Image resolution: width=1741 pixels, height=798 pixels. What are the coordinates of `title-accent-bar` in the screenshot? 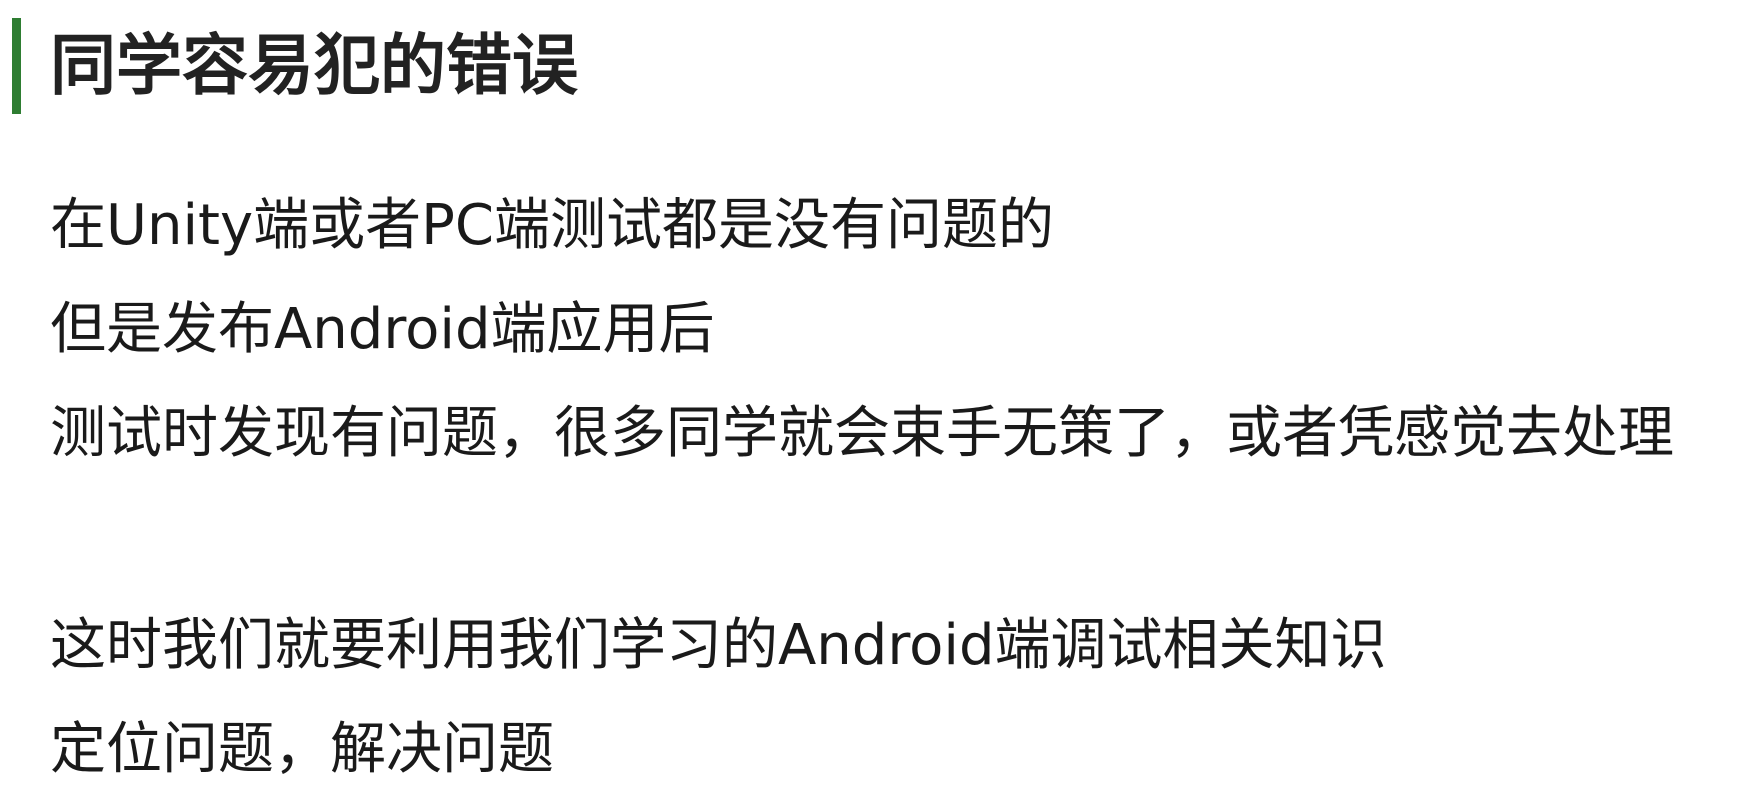 It's located at (16, 66).